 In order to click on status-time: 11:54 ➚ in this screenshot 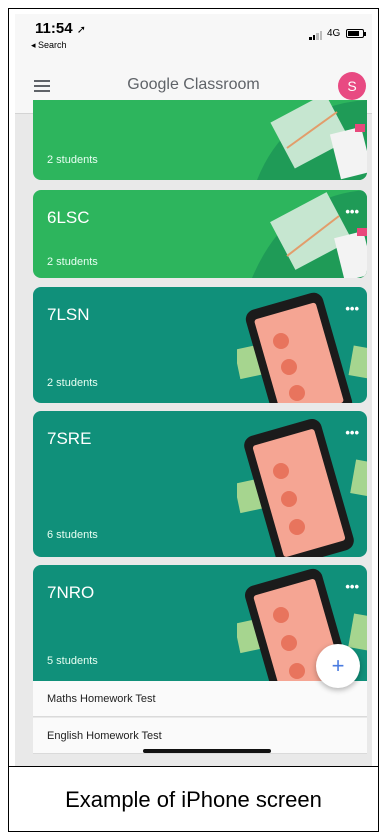, I will do `click(60, 28)`.